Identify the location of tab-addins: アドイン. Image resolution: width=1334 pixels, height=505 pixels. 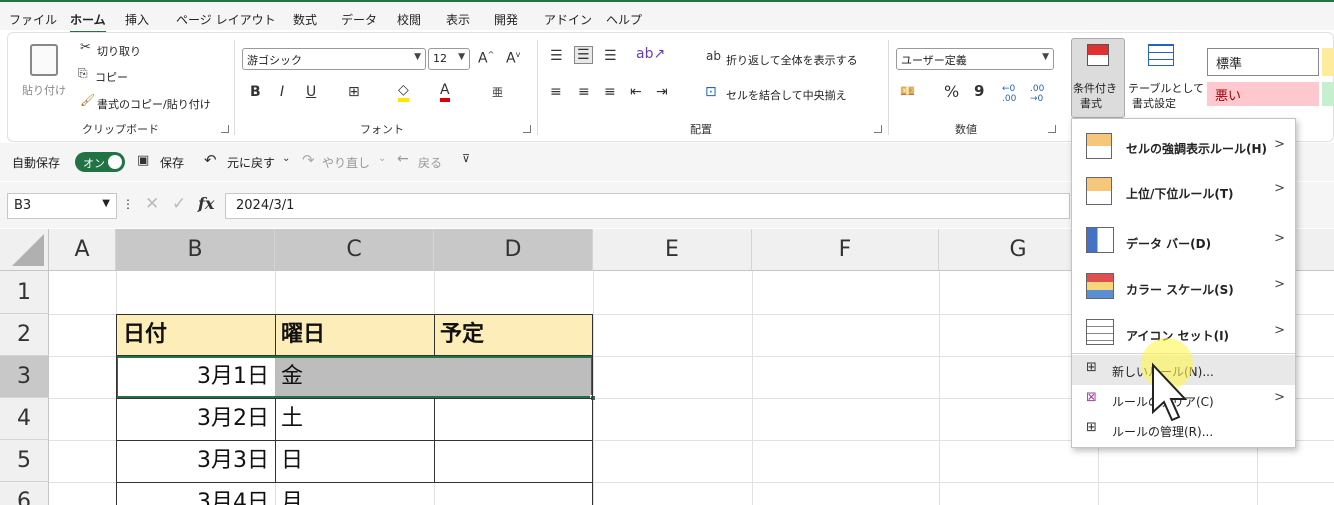
(568, 19).